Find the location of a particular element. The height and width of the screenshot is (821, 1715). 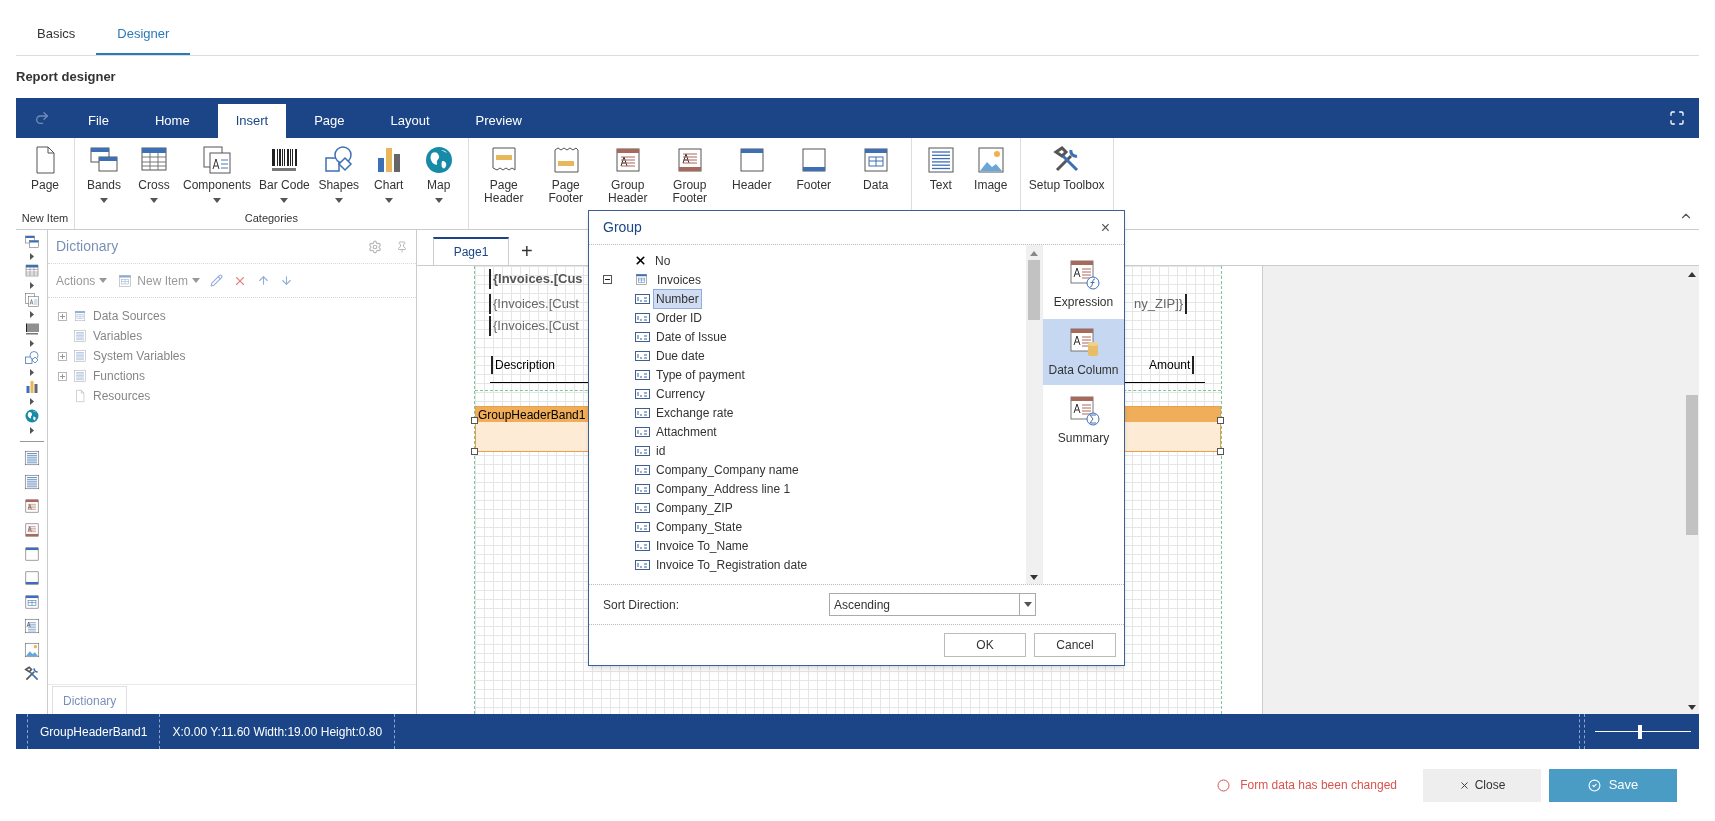

tree-item: id is located at coordinates (661, 450).